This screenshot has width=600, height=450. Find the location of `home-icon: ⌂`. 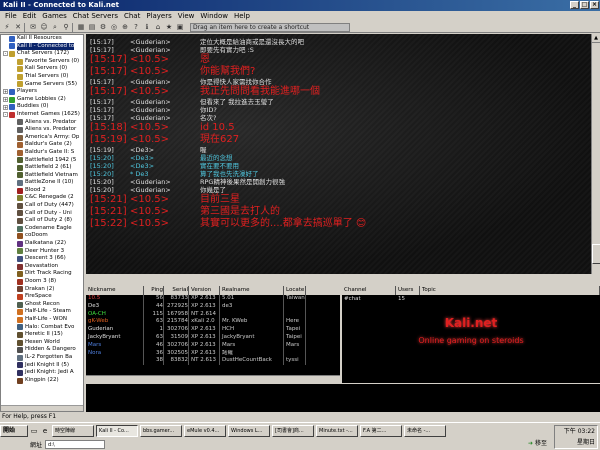

home-icon: ⌂ is located at coordinates (158, 27).